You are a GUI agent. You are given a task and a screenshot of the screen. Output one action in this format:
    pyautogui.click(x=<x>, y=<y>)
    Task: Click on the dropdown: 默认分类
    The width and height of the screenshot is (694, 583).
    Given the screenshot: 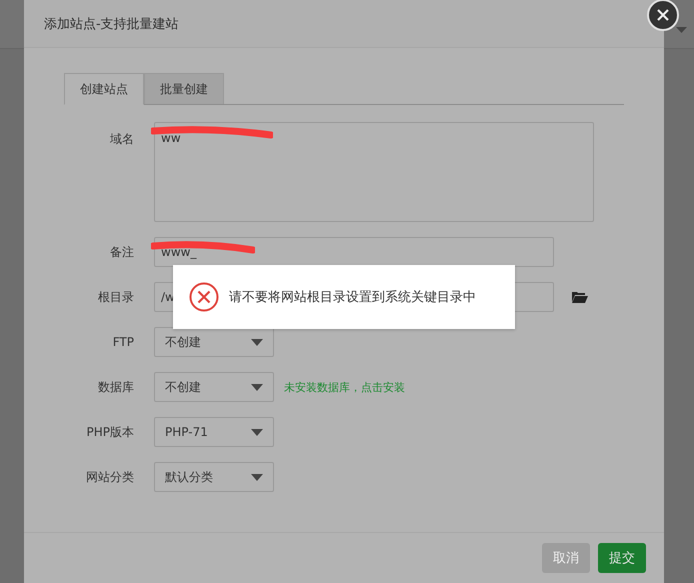 What is the action you would take?
    pyautogui.click(x=214, y=477)
    